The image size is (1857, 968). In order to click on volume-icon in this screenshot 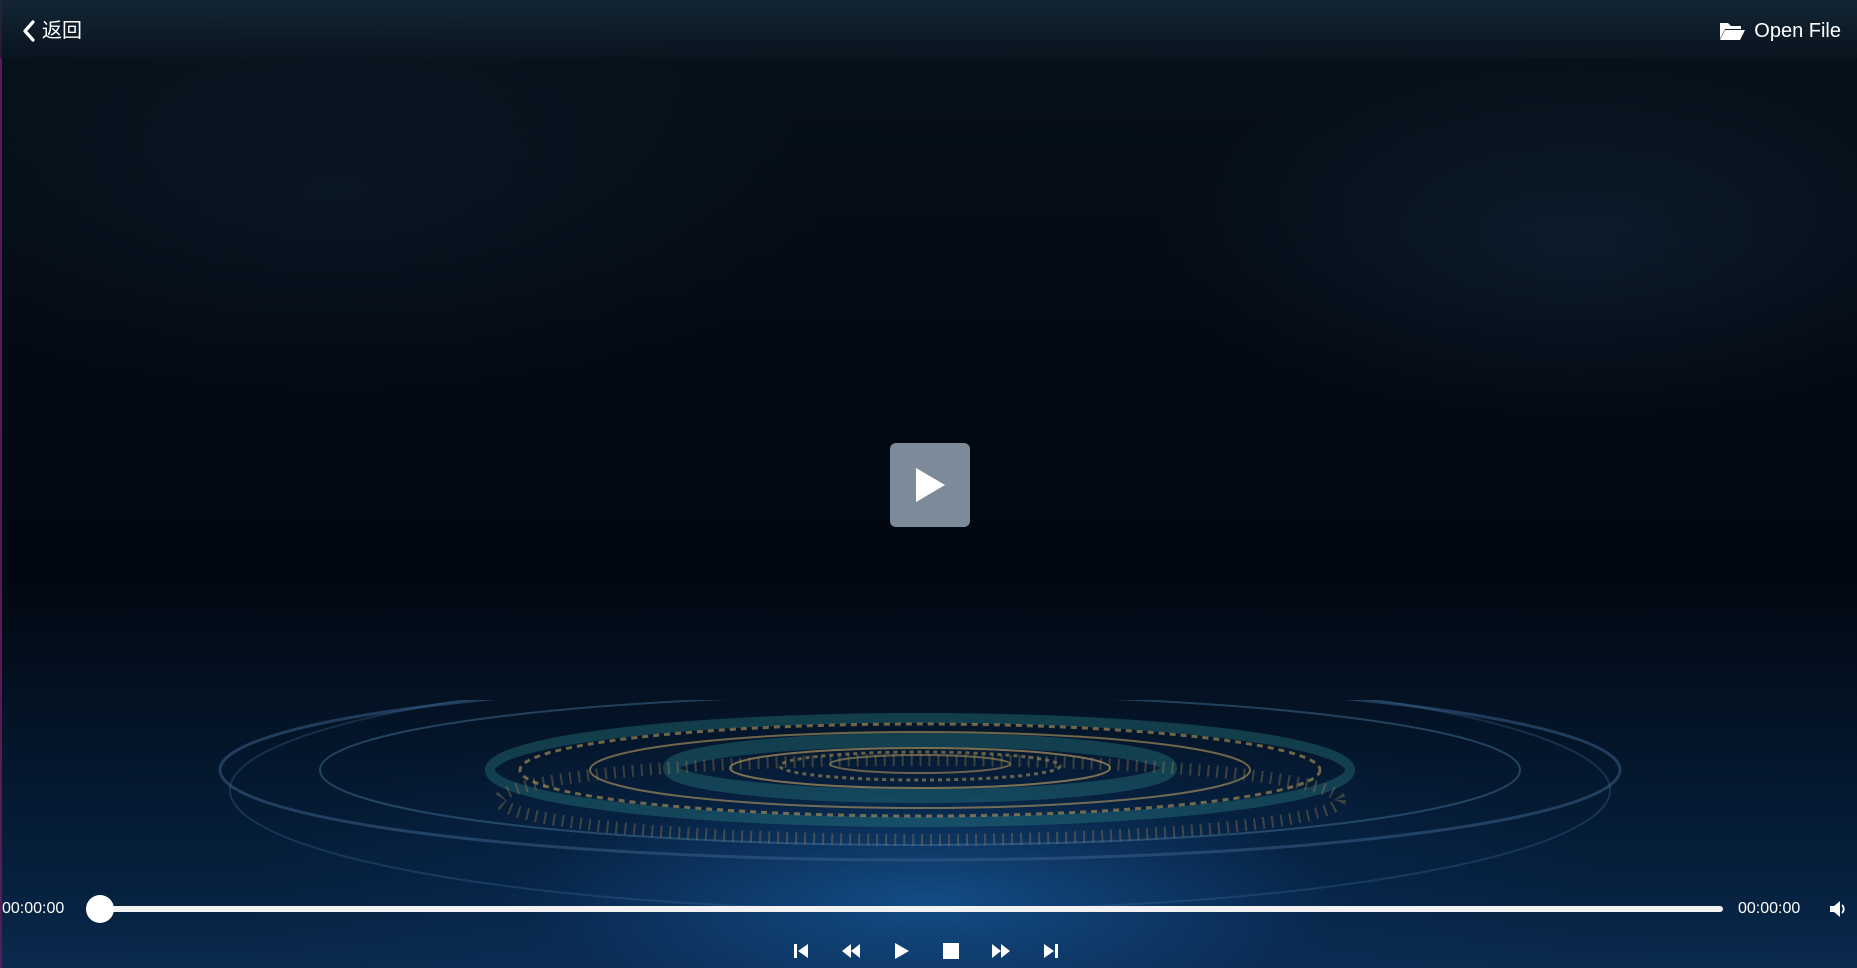, I will do `click(1838, 909)`.